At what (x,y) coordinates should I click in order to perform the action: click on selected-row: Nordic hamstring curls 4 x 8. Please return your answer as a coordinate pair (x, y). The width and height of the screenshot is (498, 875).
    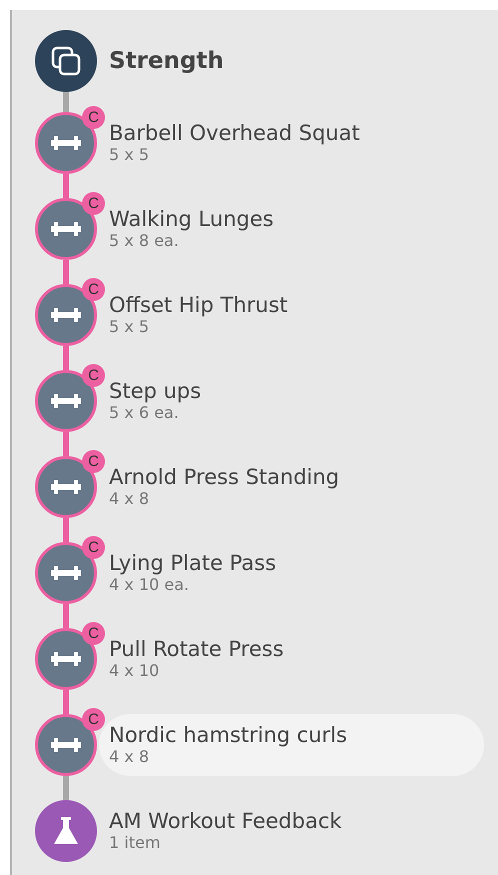
    Looking at the image, I should click on (291, 745).